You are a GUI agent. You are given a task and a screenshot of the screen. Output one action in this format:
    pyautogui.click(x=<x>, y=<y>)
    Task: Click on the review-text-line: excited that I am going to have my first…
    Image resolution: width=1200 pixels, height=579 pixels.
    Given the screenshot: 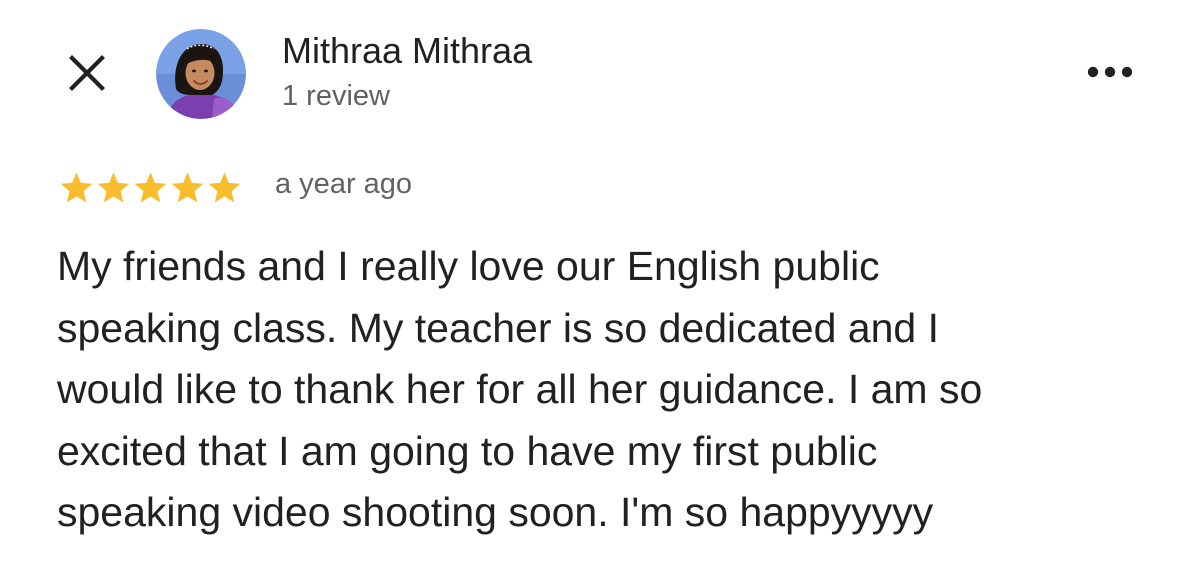 What is the action you would take?
    pyautogui.click(x=467, y=450)
    